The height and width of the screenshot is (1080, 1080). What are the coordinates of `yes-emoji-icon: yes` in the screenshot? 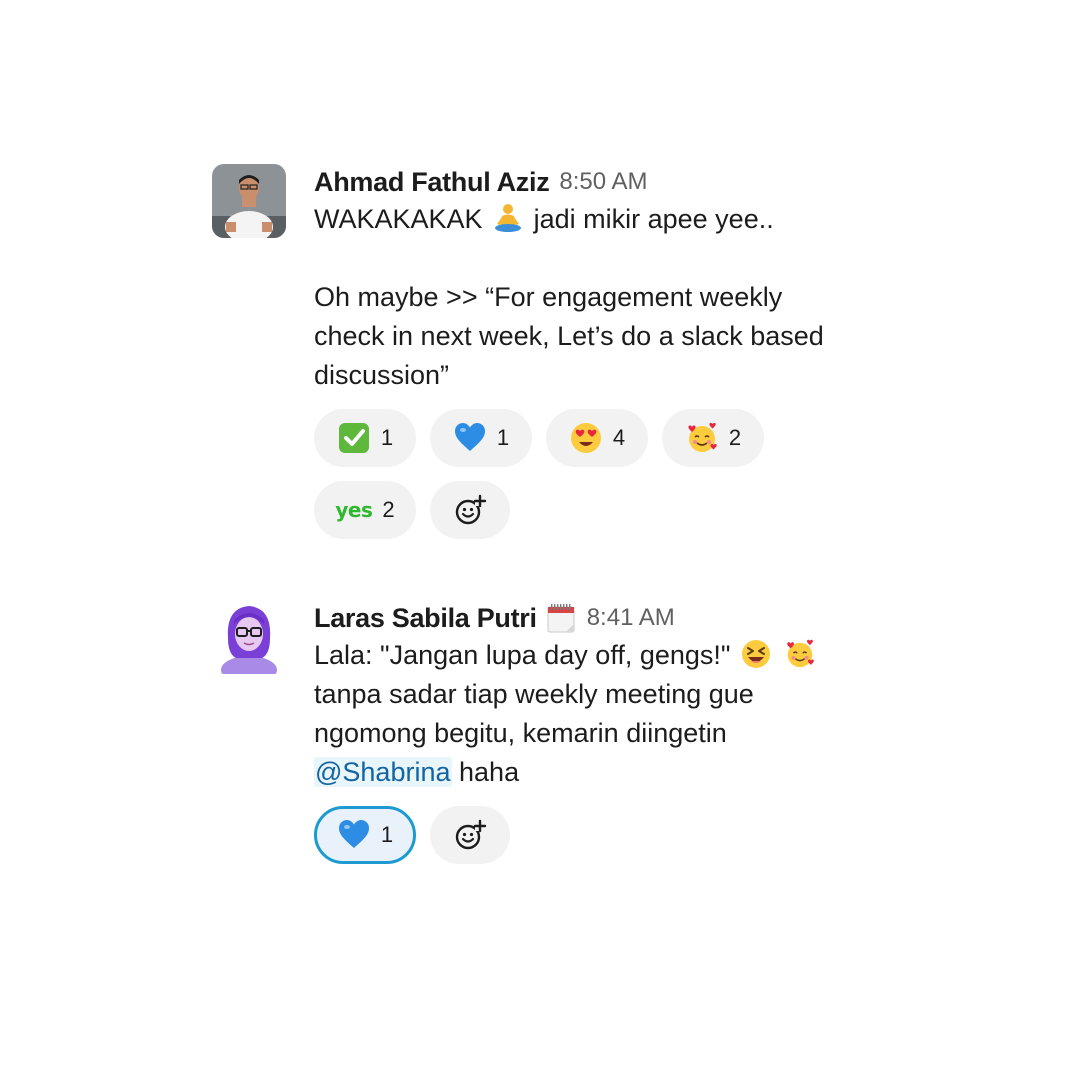 It's located at (354, 510).